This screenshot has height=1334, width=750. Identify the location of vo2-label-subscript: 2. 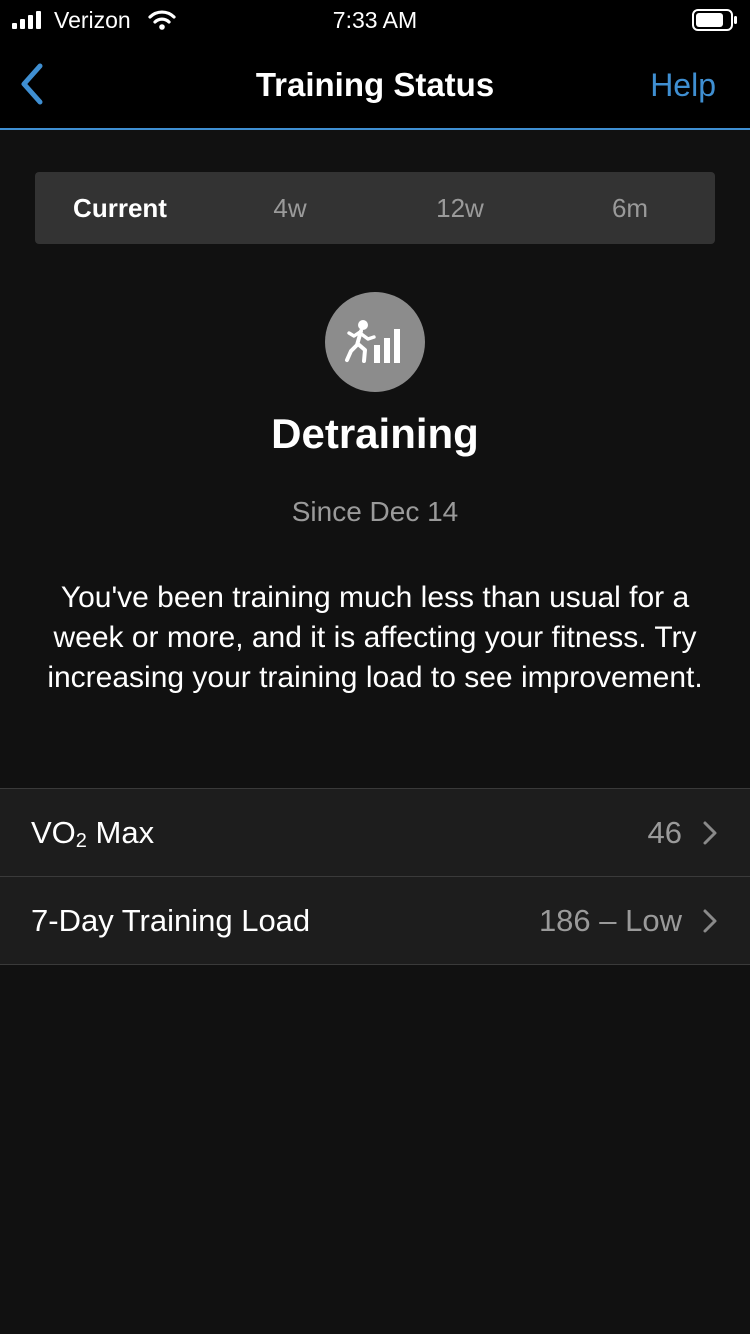
(81, 841).